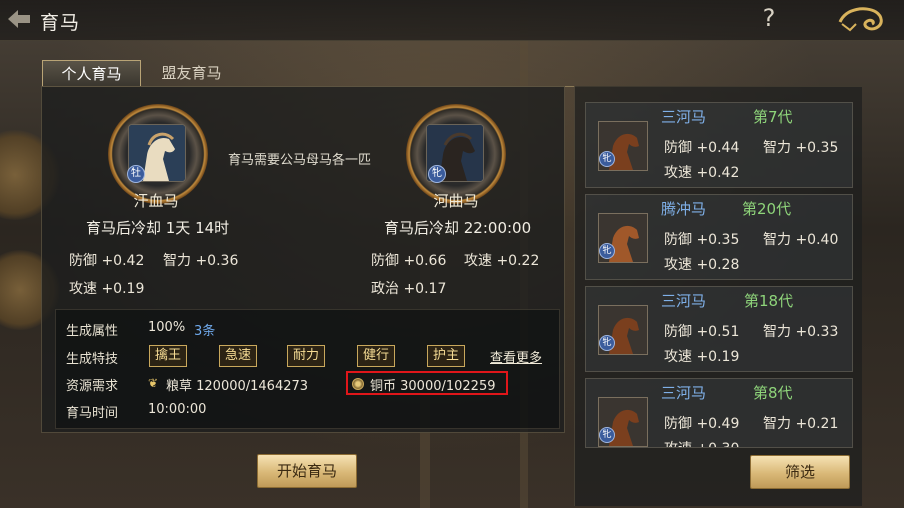 The image size is (904, 508). I want to click on attr-percent: 100%, so click(167, 327).